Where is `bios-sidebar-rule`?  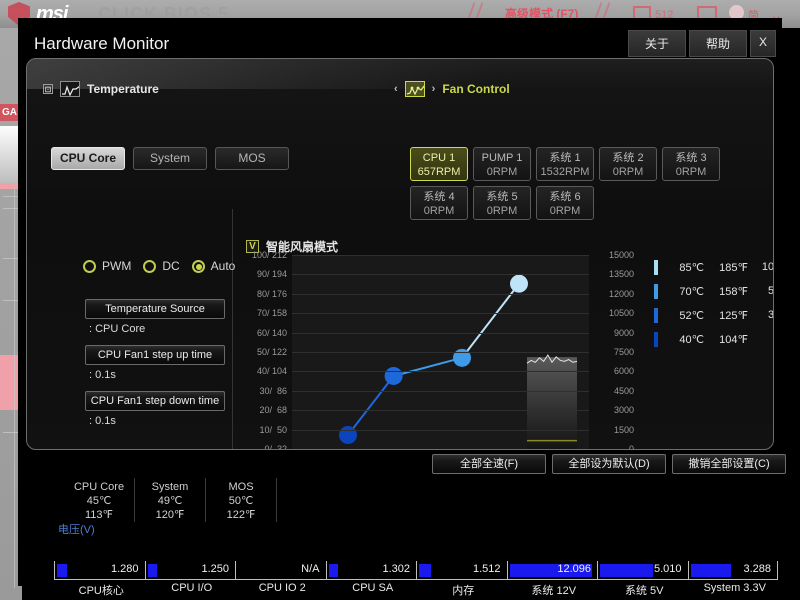 bios-sidebar-rule is located at coordinates (14, 388).